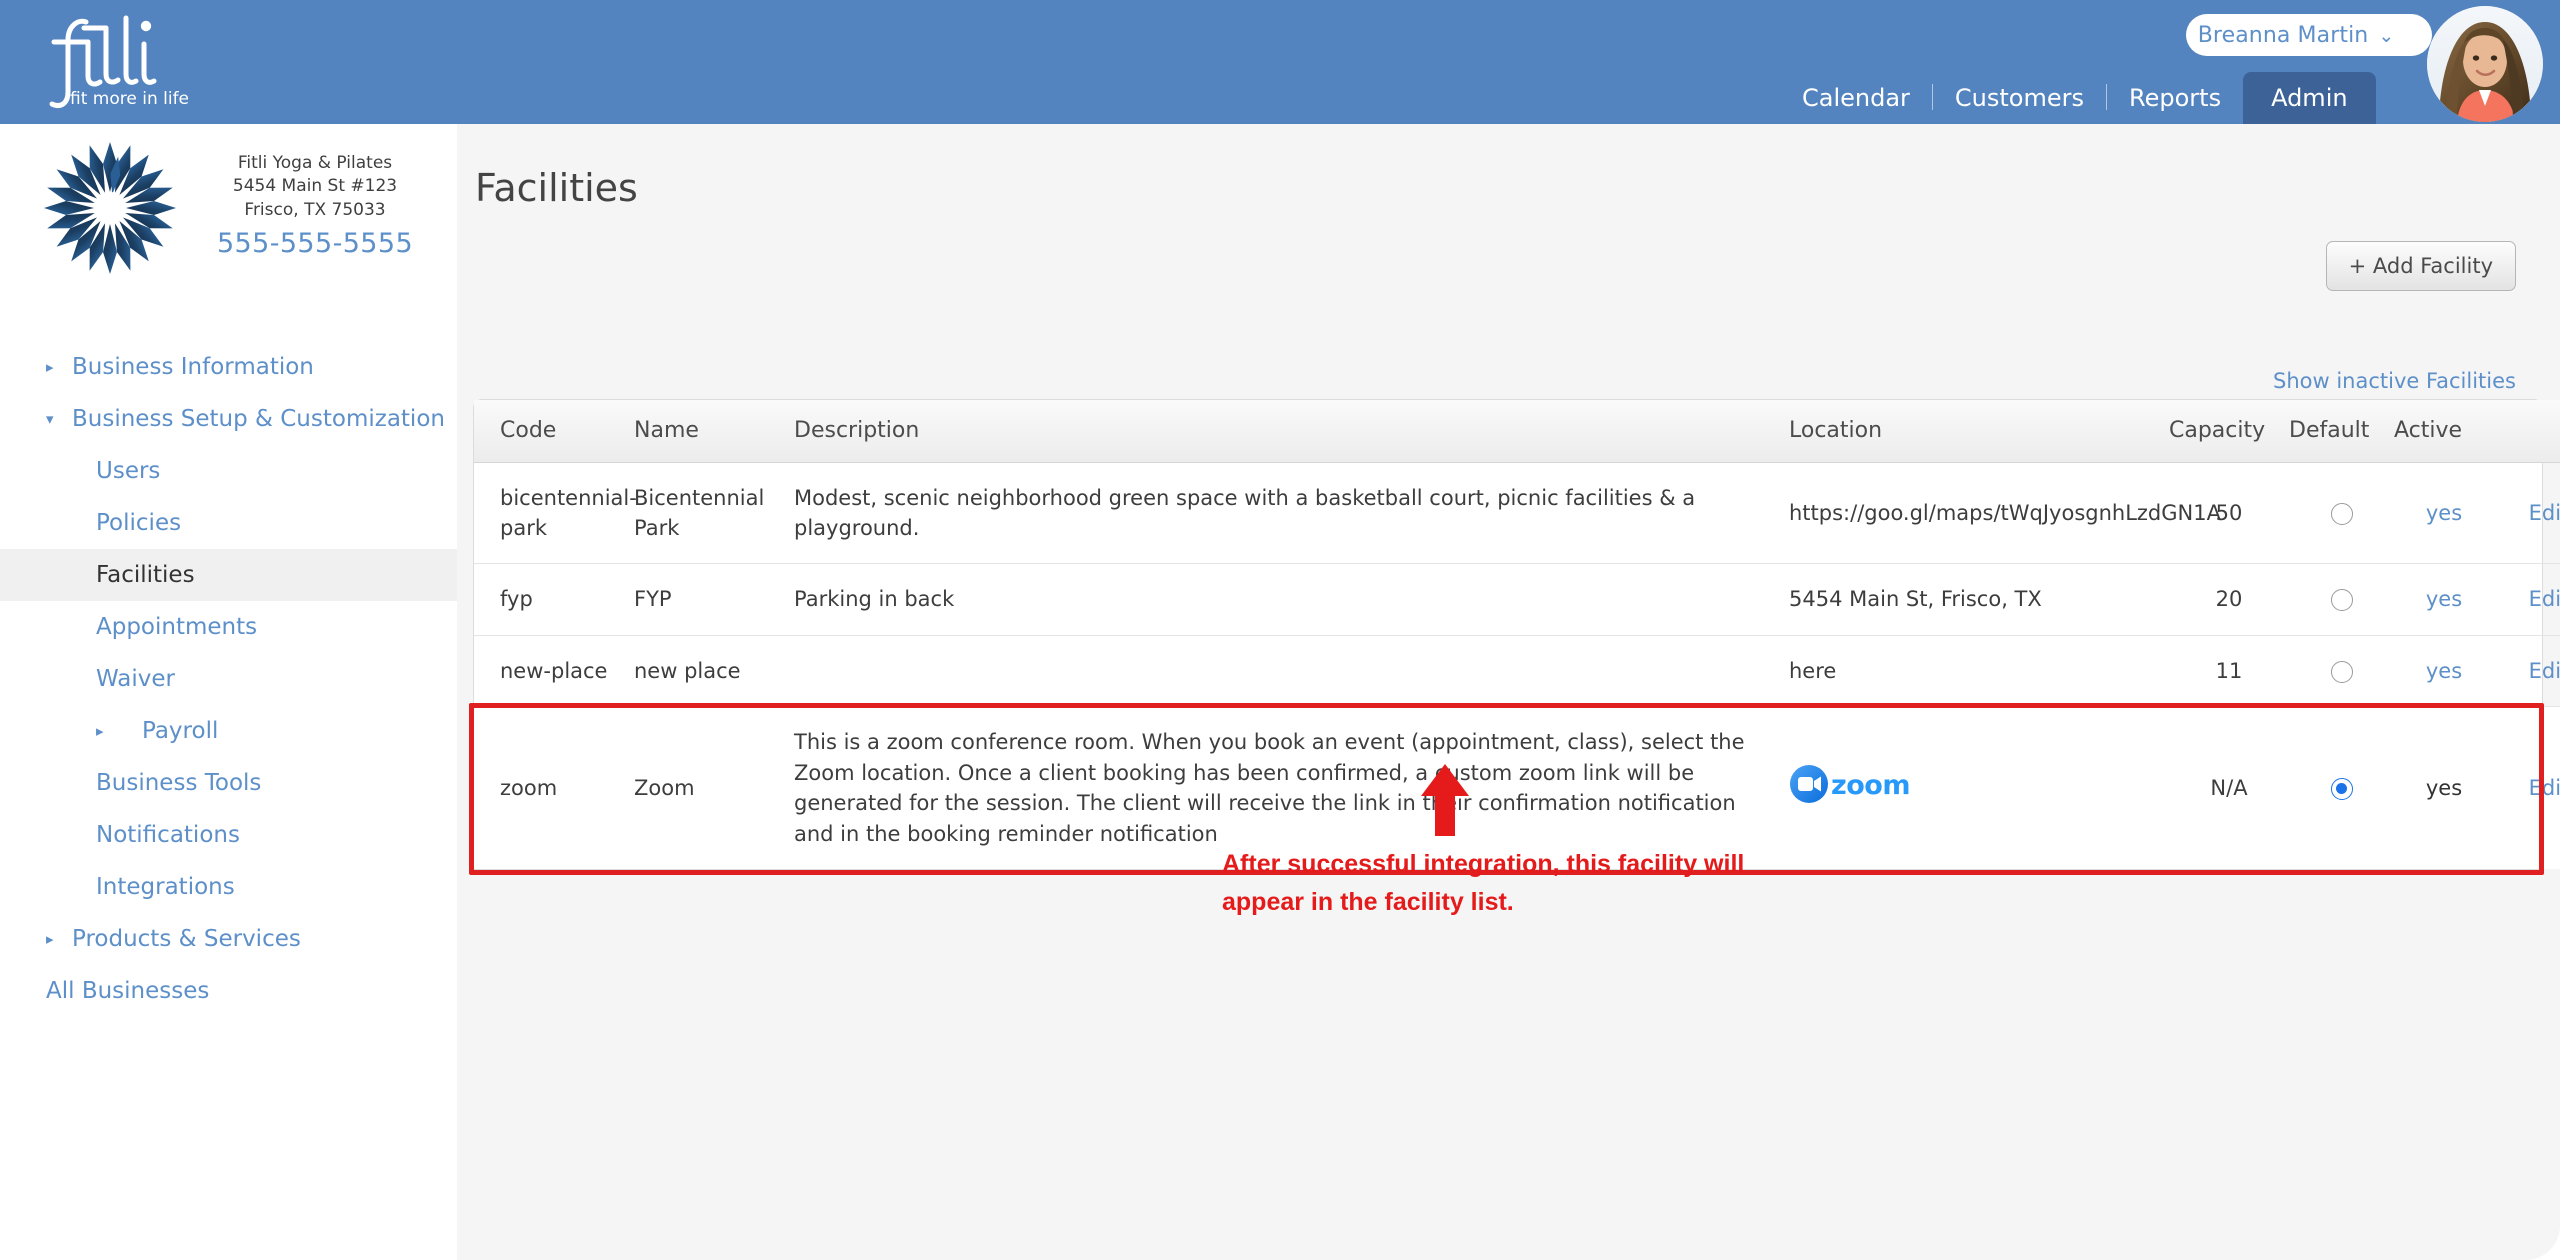 The height and width of the screenshot is (1260, 2560). Describe the element at coordinates (2527, 431) in the screenshot. I see `column-header-actions` at that location.